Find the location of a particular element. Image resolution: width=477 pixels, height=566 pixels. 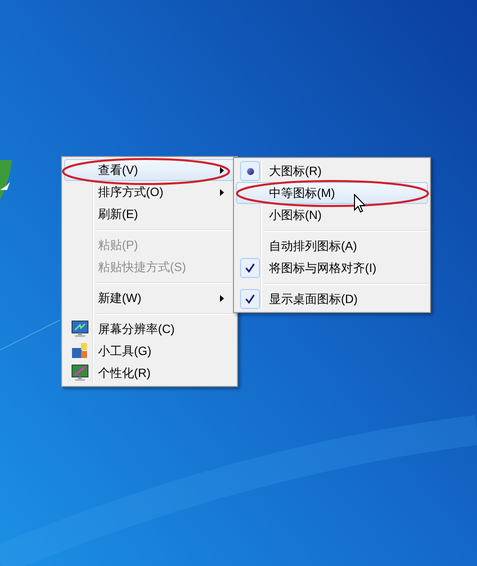

gadgets-icon is located at coordinates (80, 351).